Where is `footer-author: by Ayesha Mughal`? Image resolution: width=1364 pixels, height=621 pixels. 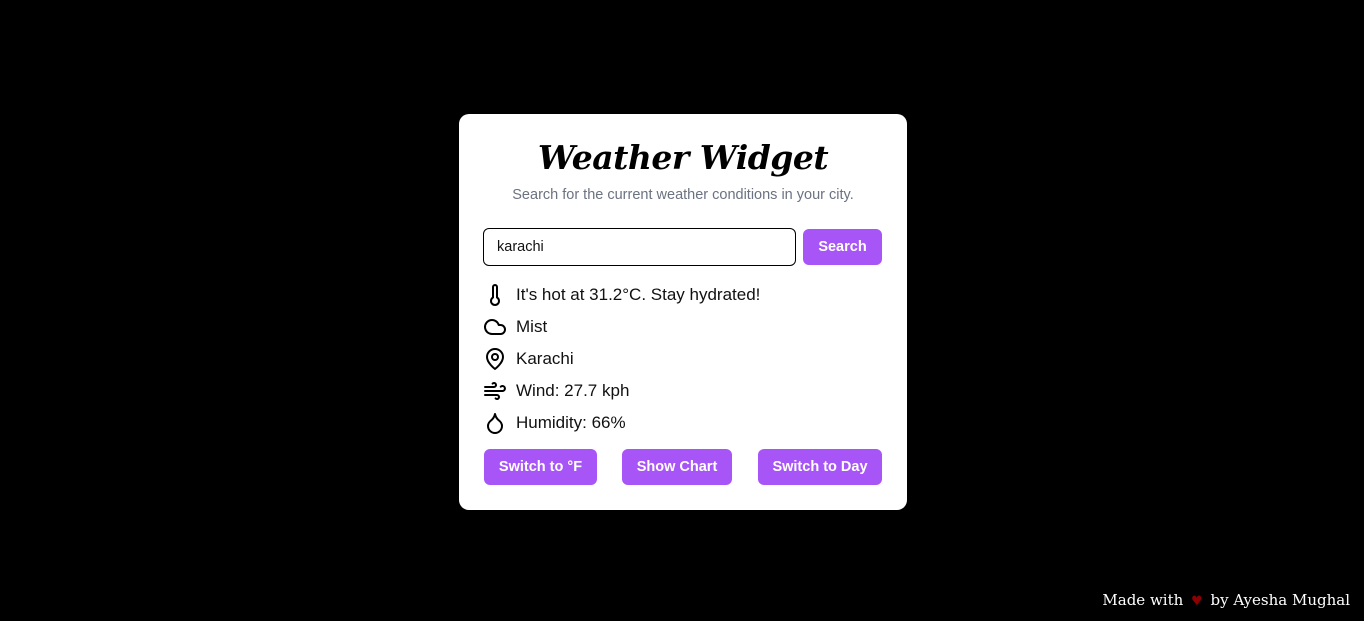 footer-author: by Ayesha Mughal is located at coordinates (1280, 600).